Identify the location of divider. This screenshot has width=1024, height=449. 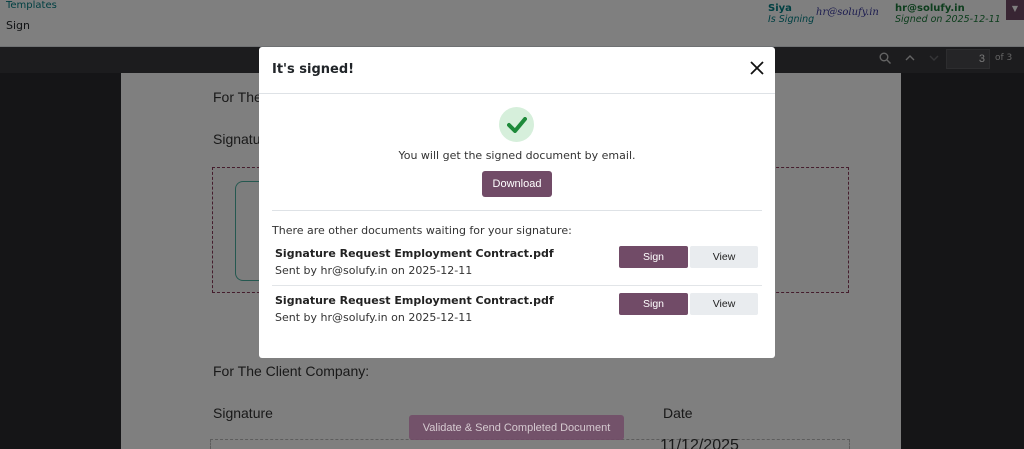
(517, 210).